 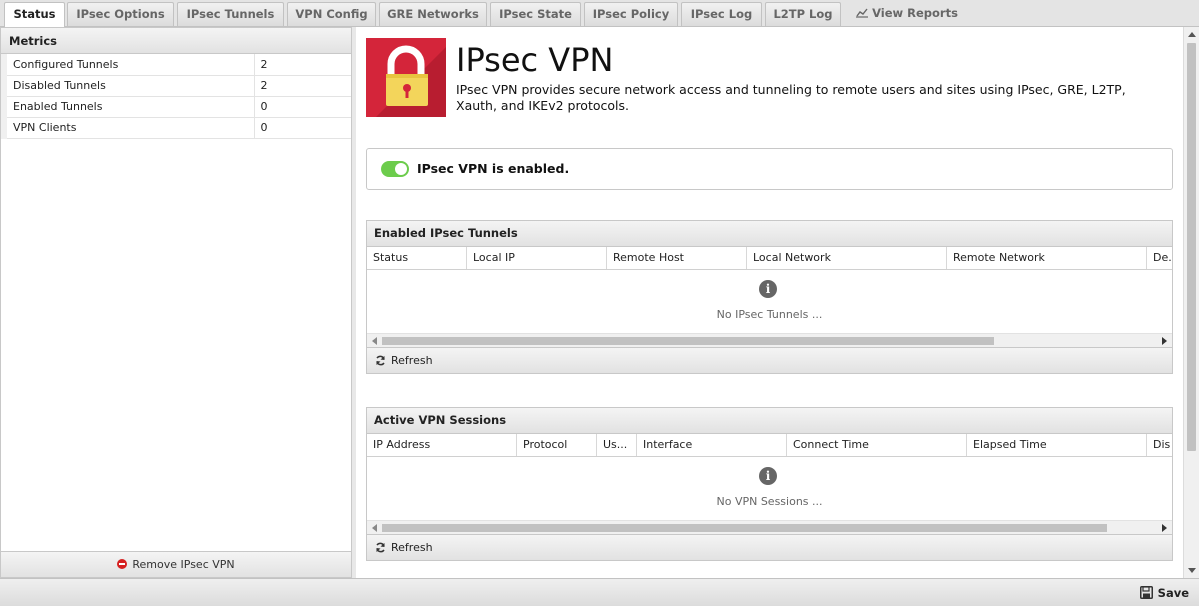 What do you see at coordinates (417, 258) in the screenshot?
I see `column-header: Status` at bounding box center [417, 258].